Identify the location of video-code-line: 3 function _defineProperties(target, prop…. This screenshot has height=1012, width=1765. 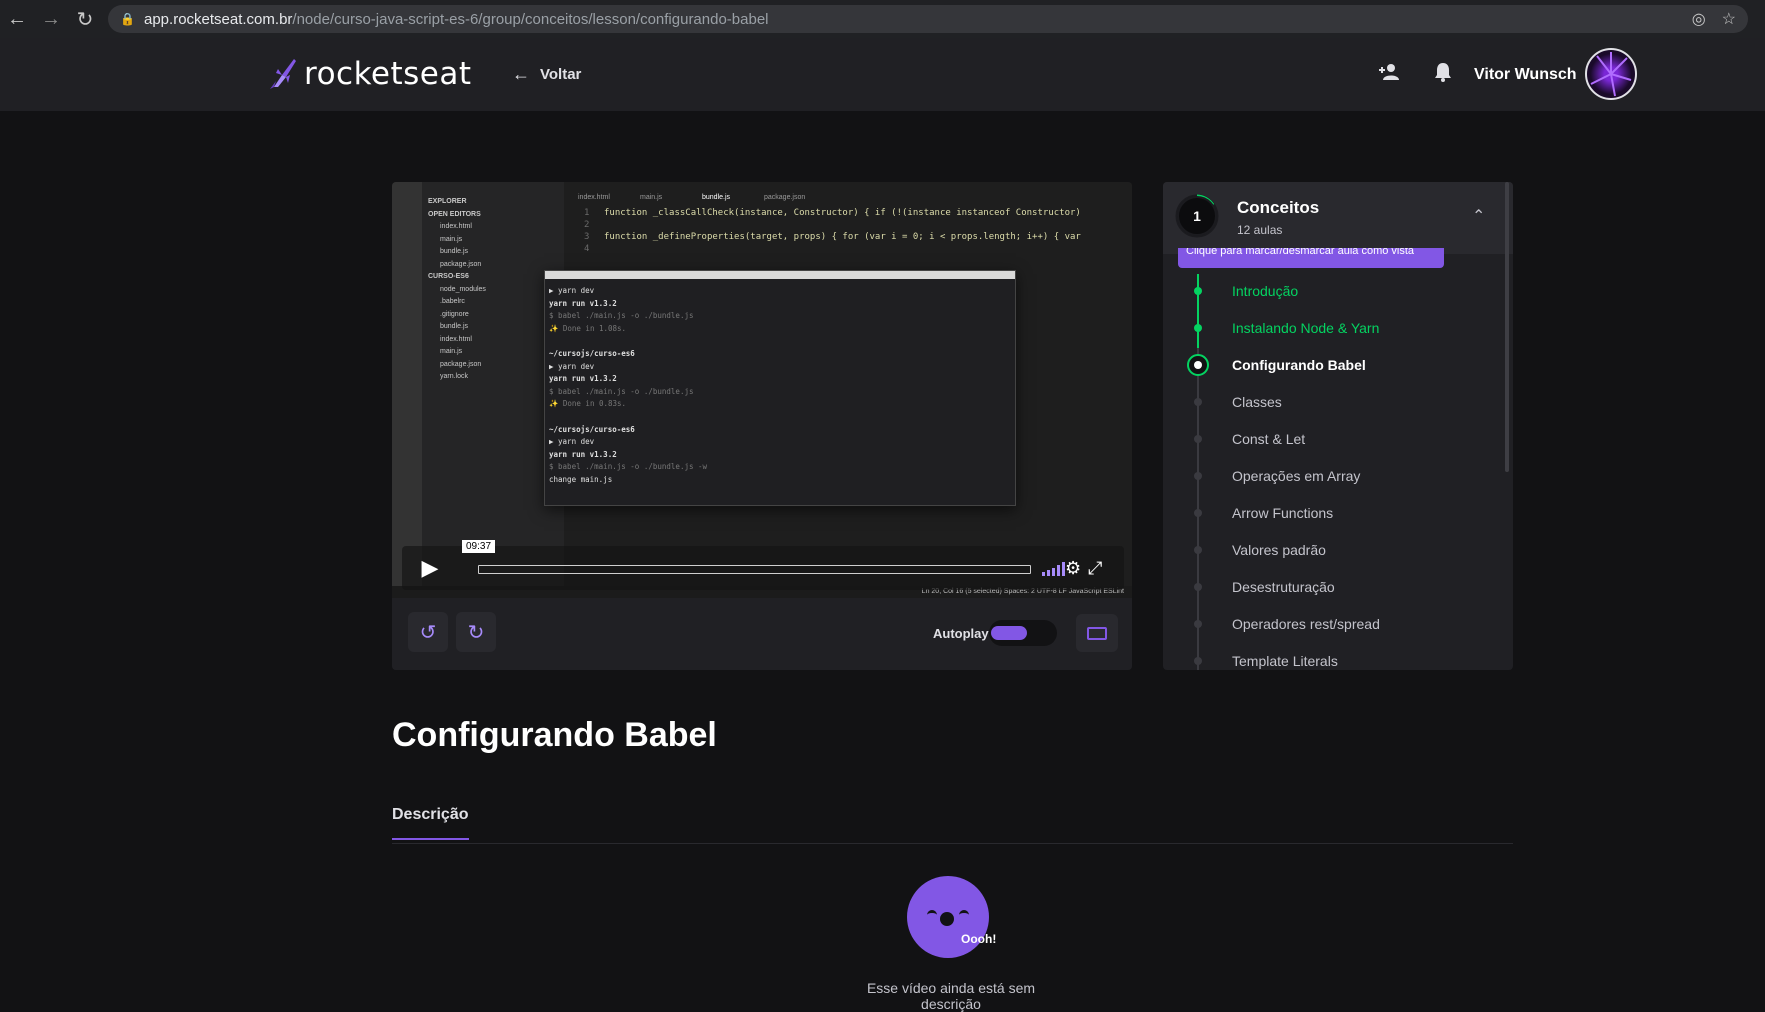
(832, 237).